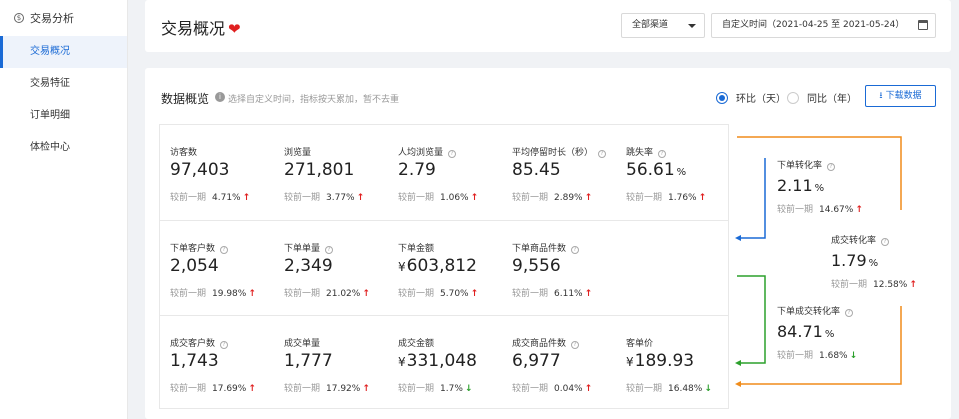  What do you see at coordinates (314, 100) in the screenshot?
I see `section-hint: 选择自定义时间，指标按天累加，暂不去重` at bounding box center [314, 100].